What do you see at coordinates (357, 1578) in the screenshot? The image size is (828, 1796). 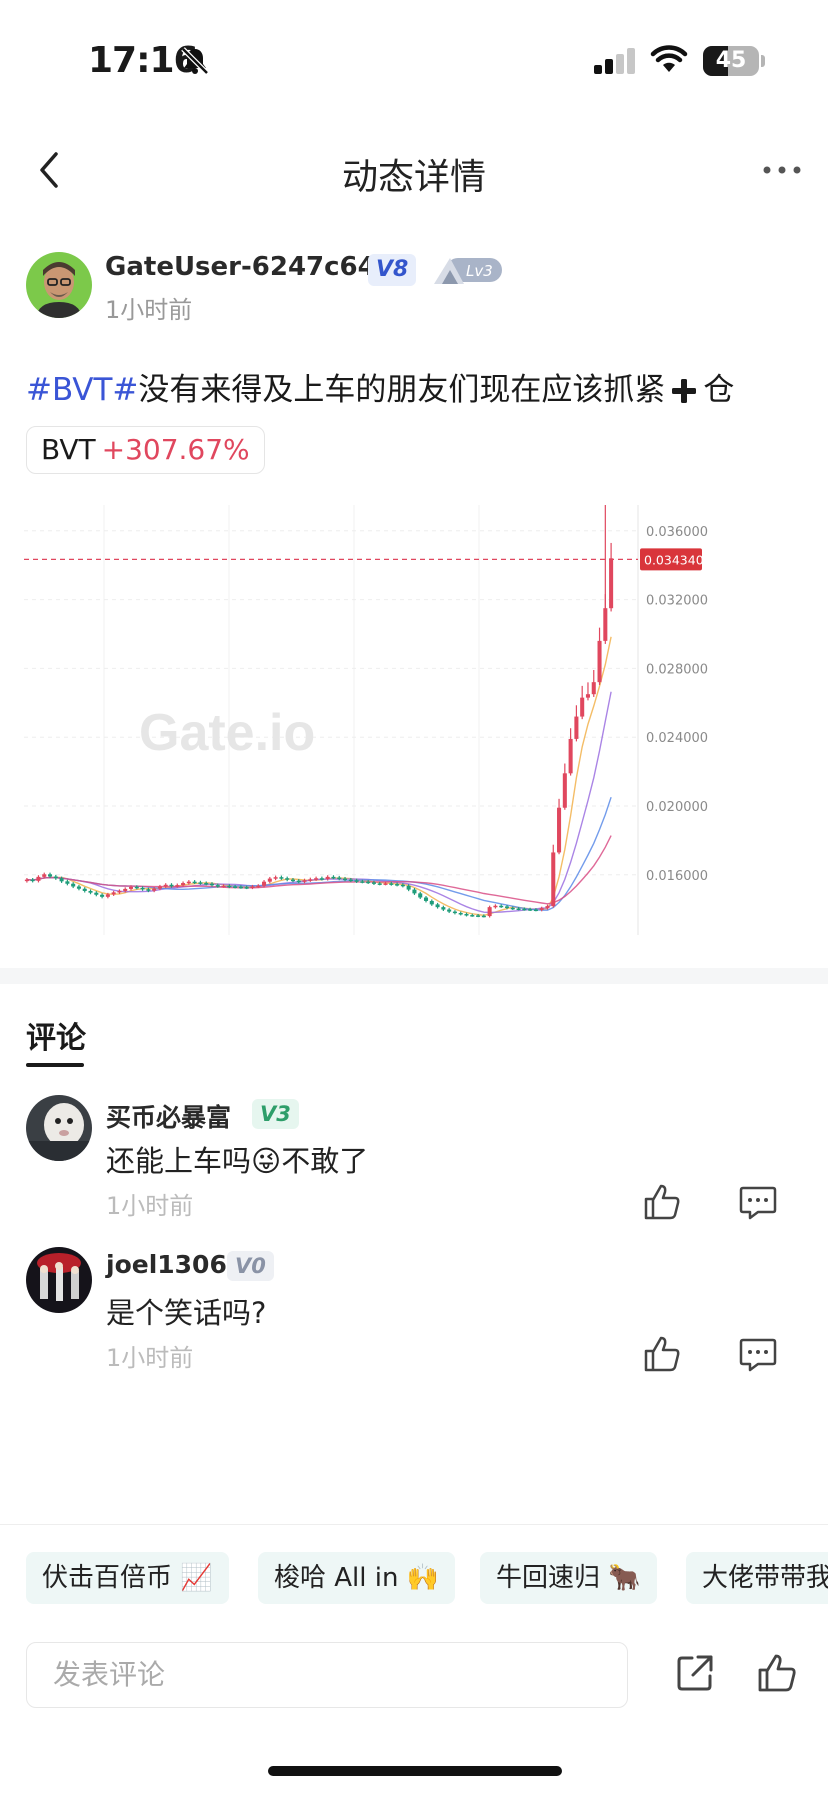 I see `quick-reply-chip: 梭哈 All in 🙌` at bounding box center [357, 1578].